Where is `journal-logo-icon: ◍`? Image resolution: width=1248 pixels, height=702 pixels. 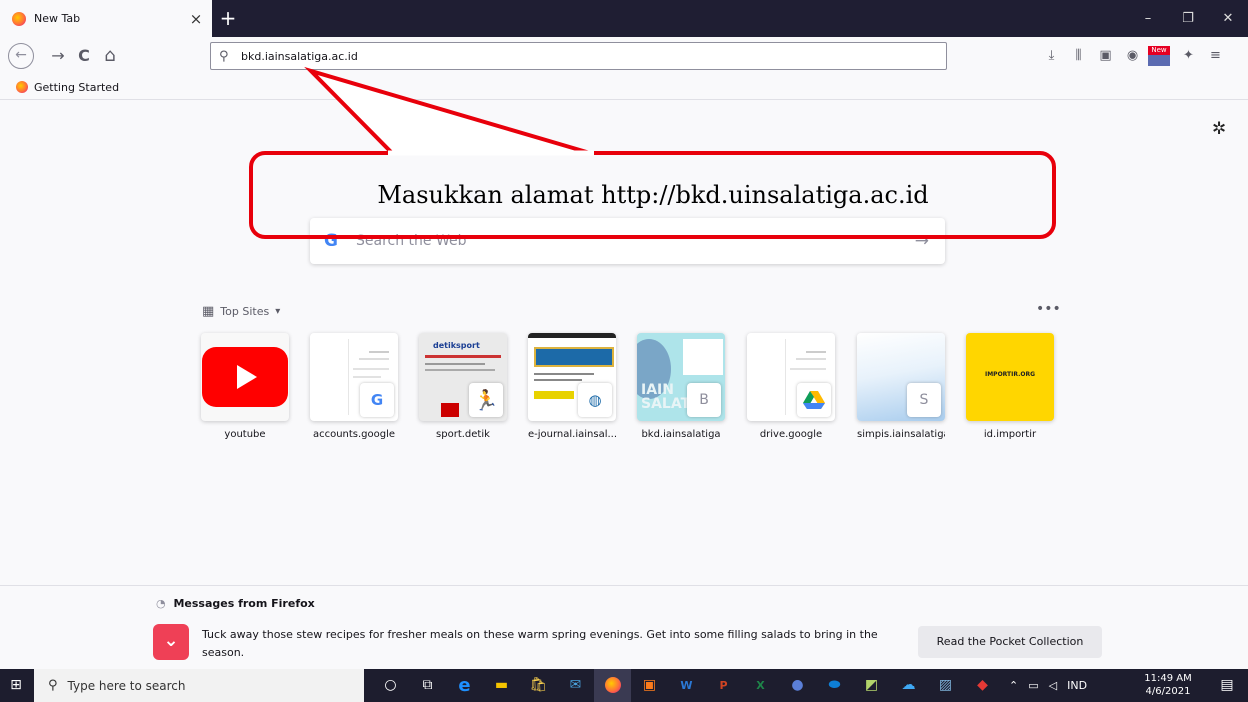 journal-logo-icon: ◍ is located at coordinates (595, 400).